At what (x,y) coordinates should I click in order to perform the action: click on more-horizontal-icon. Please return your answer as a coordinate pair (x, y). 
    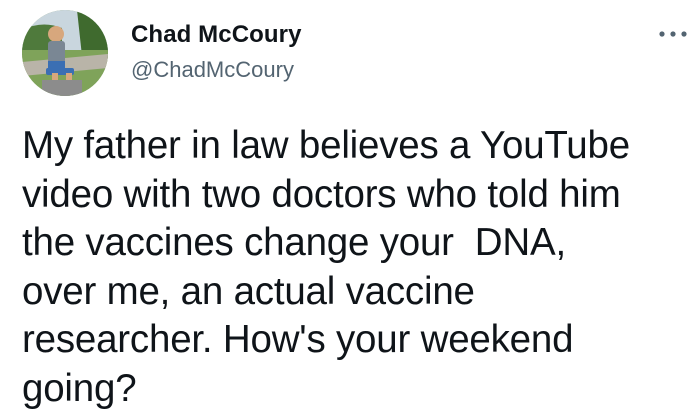
    Looking at the image, I should click on (673, 34).